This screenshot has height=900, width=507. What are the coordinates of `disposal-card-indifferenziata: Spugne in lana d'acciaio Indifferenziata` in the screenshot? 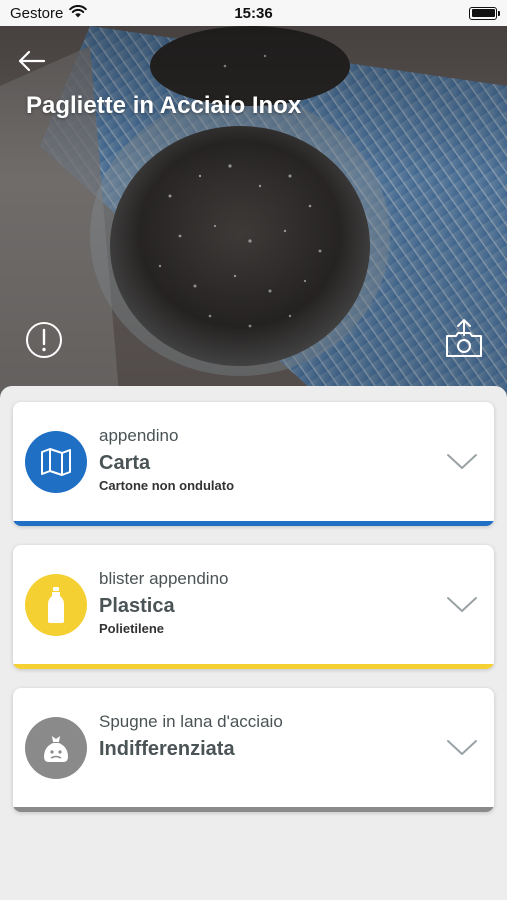 It's located at (253, 750).